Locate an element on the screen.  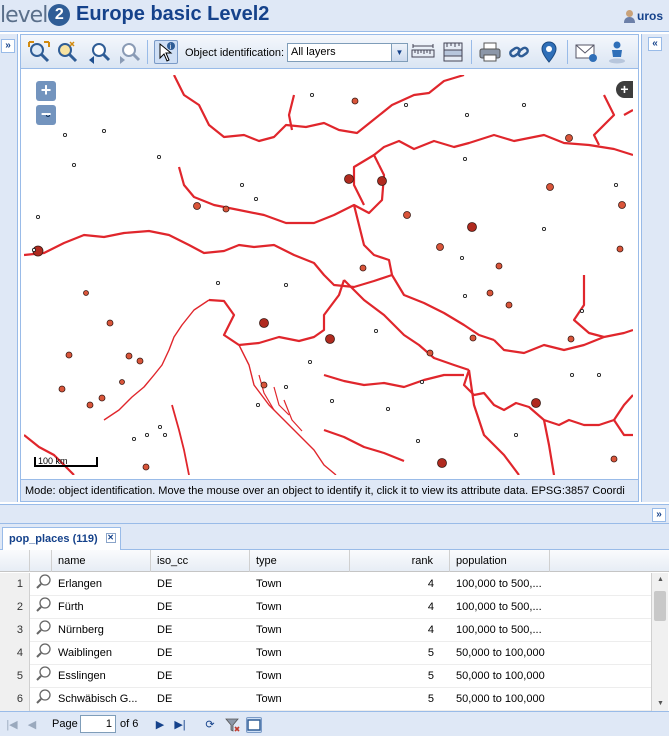
row-number: 2 is located at coordinates (15, 607).